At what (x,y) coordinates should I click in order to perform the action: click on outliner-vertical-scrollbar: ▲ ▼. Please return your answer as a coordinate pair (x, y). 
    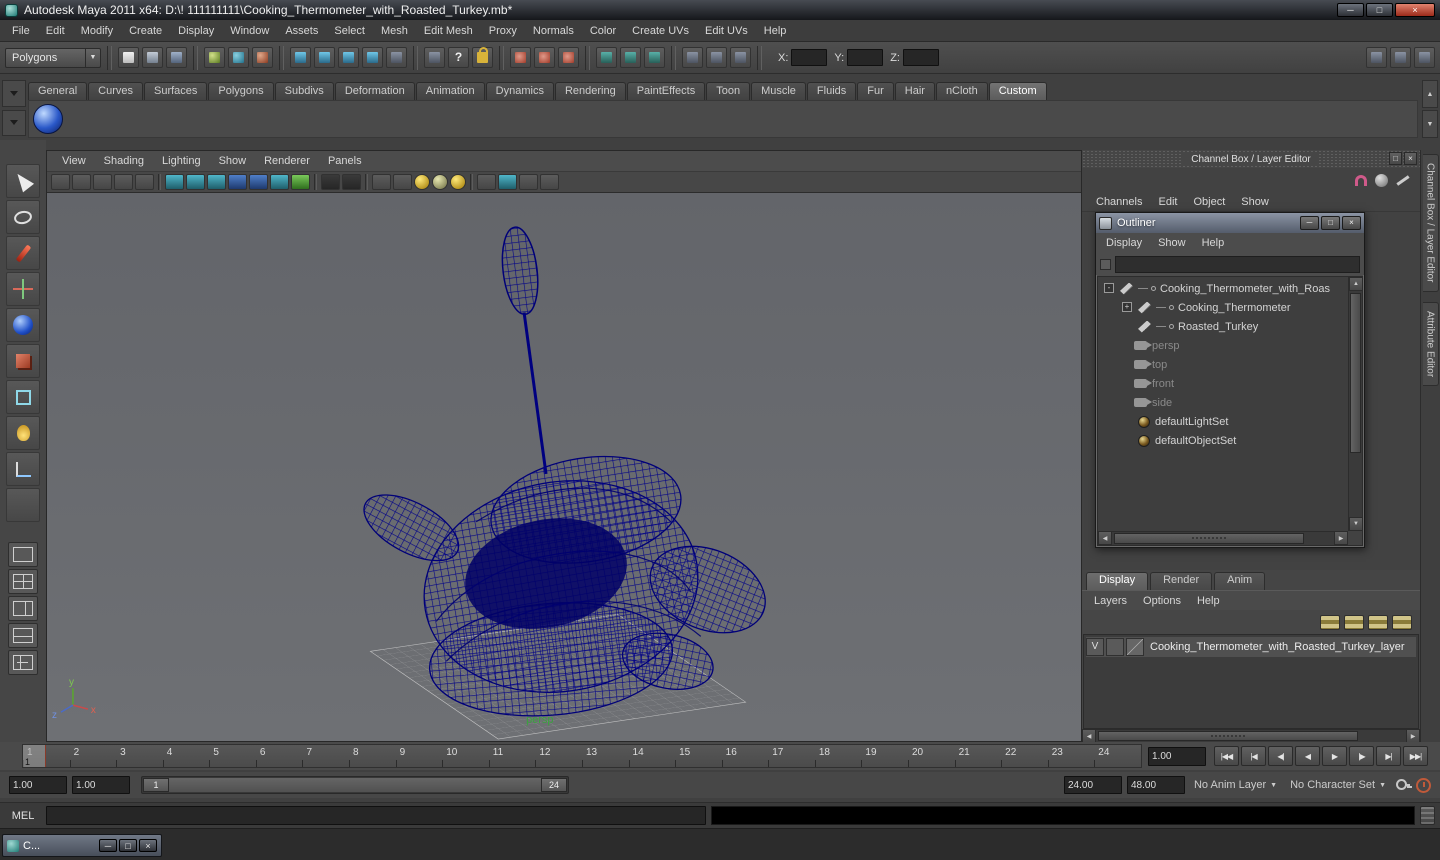
    Looking at the image, I should click on (1355, 404).